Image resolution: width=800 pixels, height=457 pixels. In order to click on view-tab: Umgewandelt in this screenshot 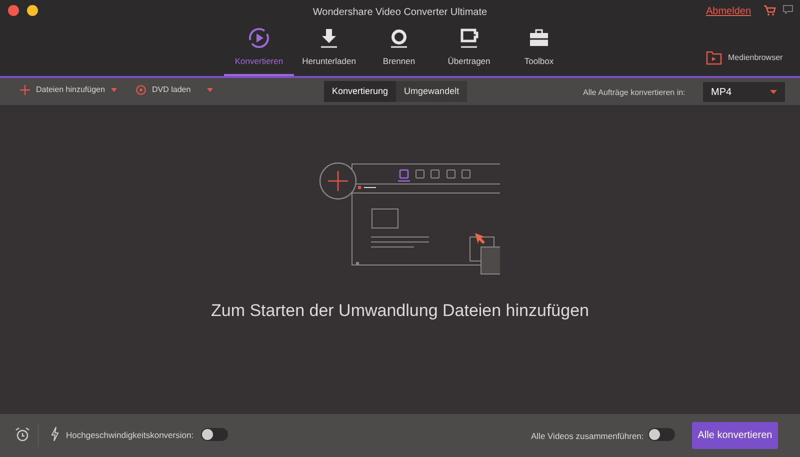, I will do `click(432, 91)`.